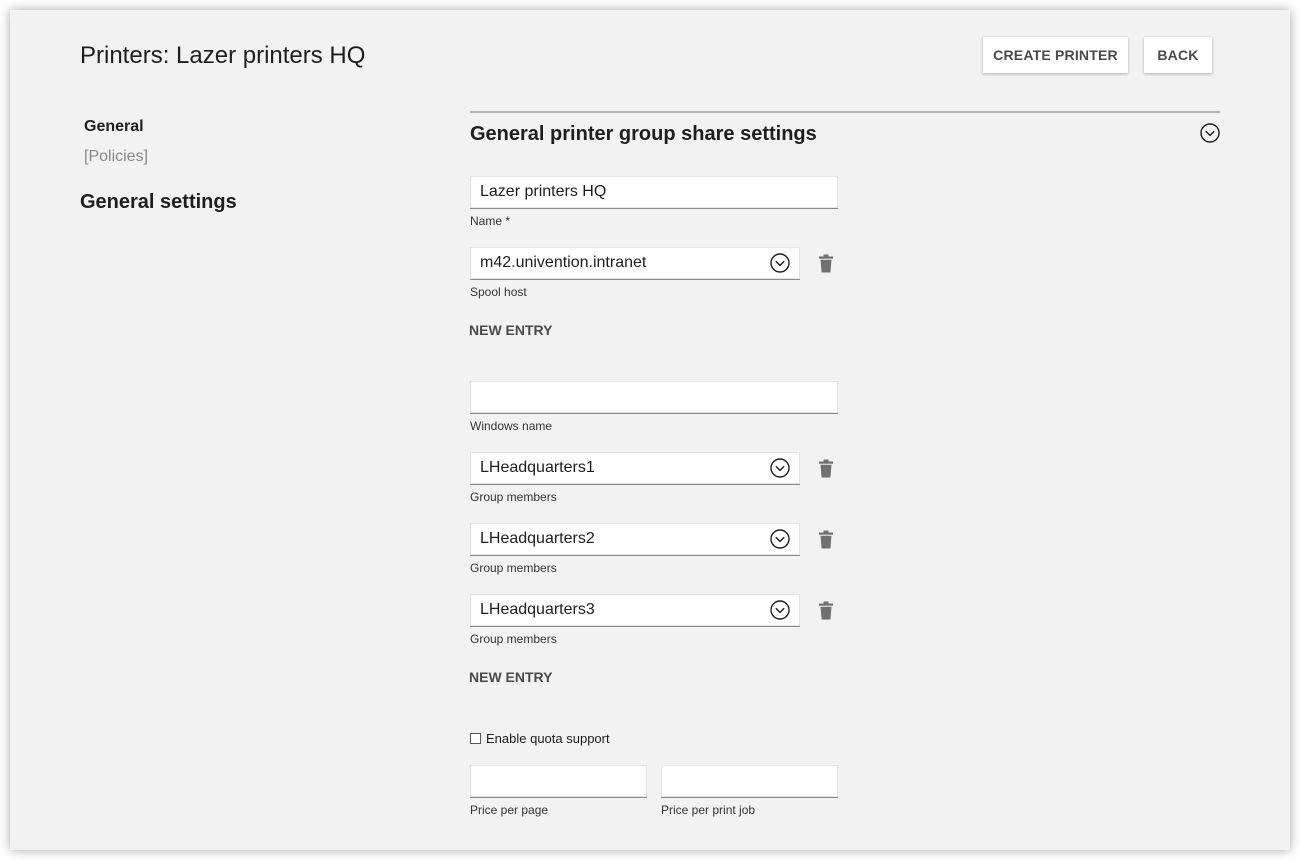  I want to click on back-button: BACK, so click(1178, 55).